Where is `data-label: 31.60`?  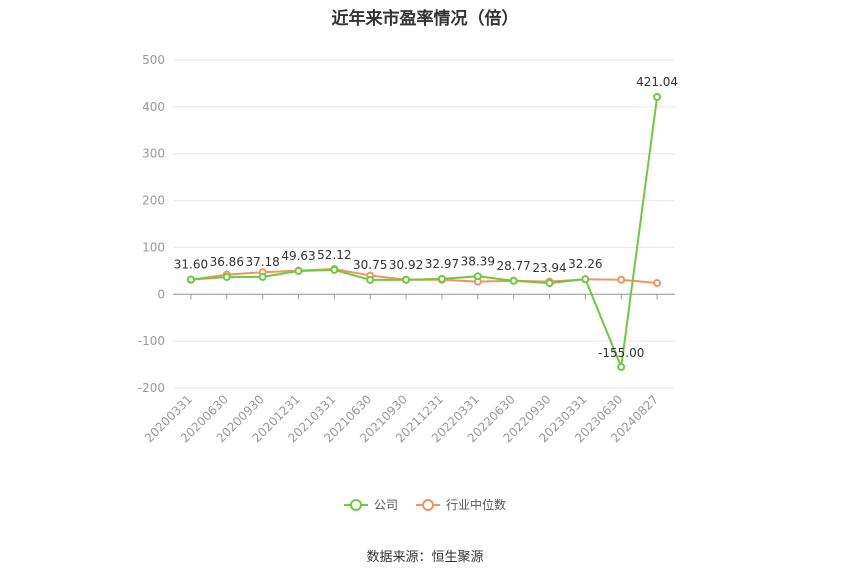 data-label: 31.60 is located at coordinates (191, 264).